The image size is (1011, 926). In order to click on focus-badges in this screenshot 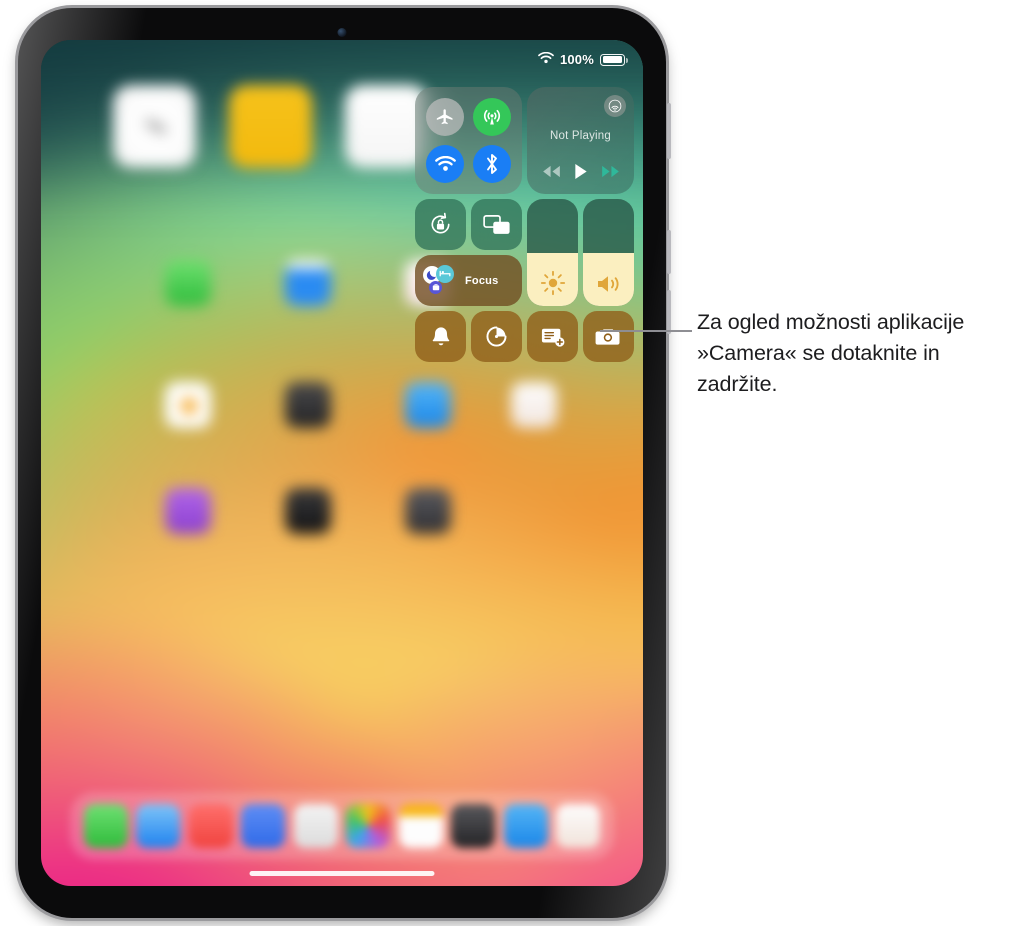, I will do `click(442, 281)`.